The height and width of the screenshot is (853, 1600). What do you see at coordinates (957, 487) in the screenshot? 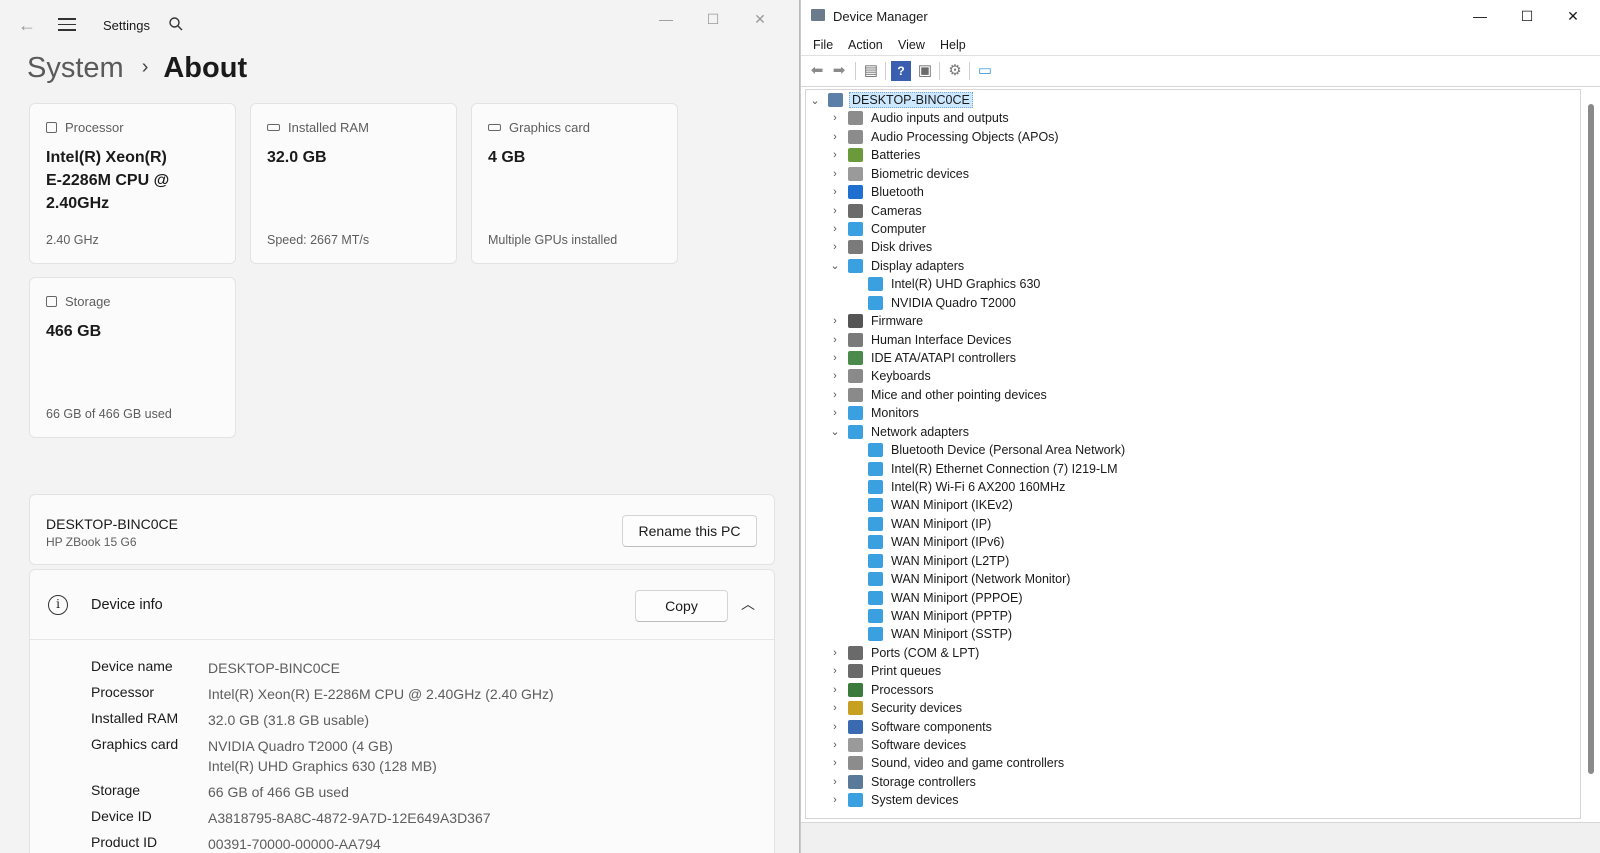
I see `tree-node: Intel(R) Wi-Fi 6 AX200 160MHz` at bounding box center [957, 487].